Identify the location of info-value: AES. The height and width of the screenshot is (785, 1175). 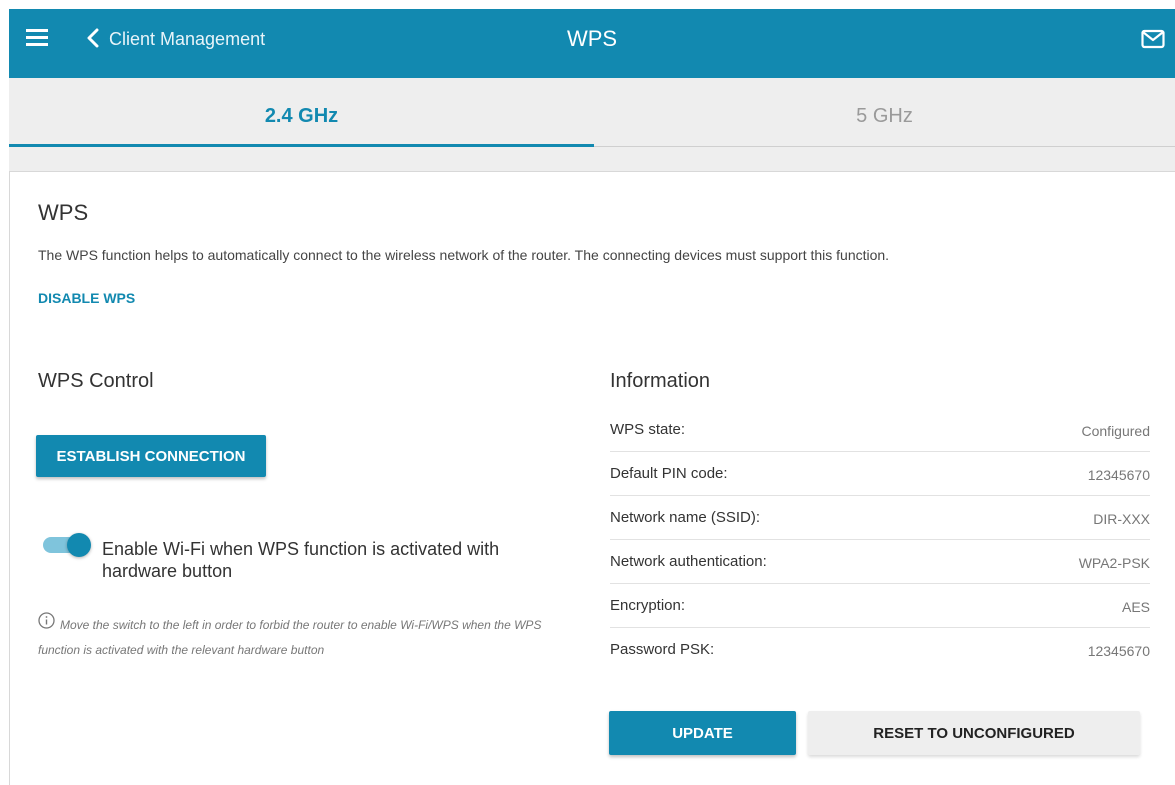
(1135, 607).